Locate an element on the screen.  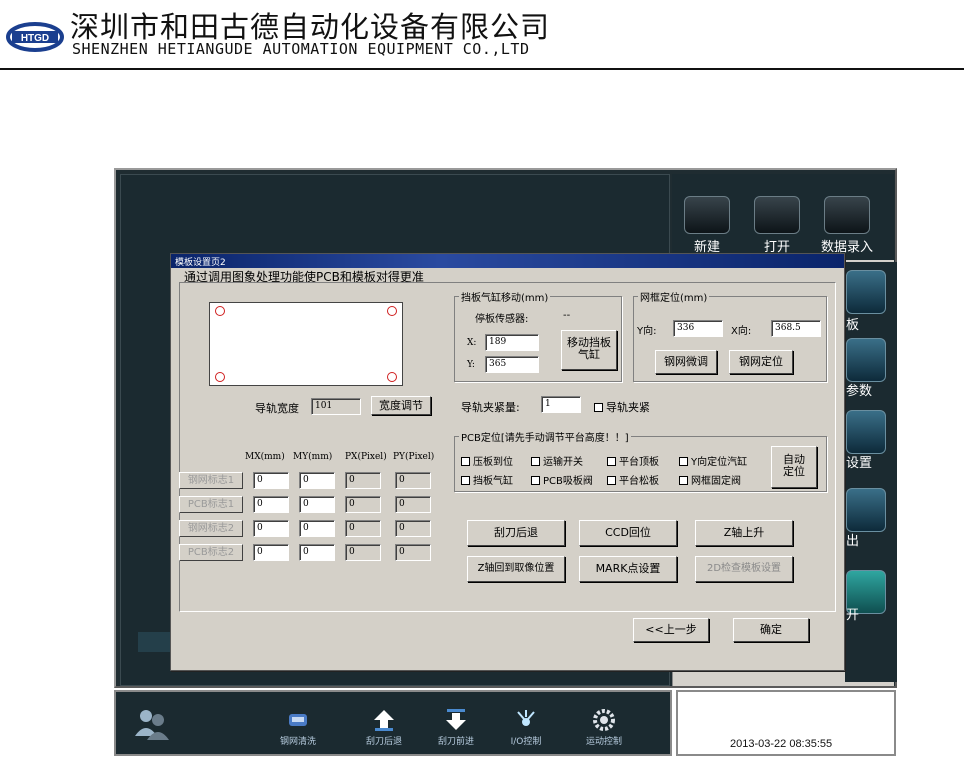
settings-icon is located at coordinates (866, 432).